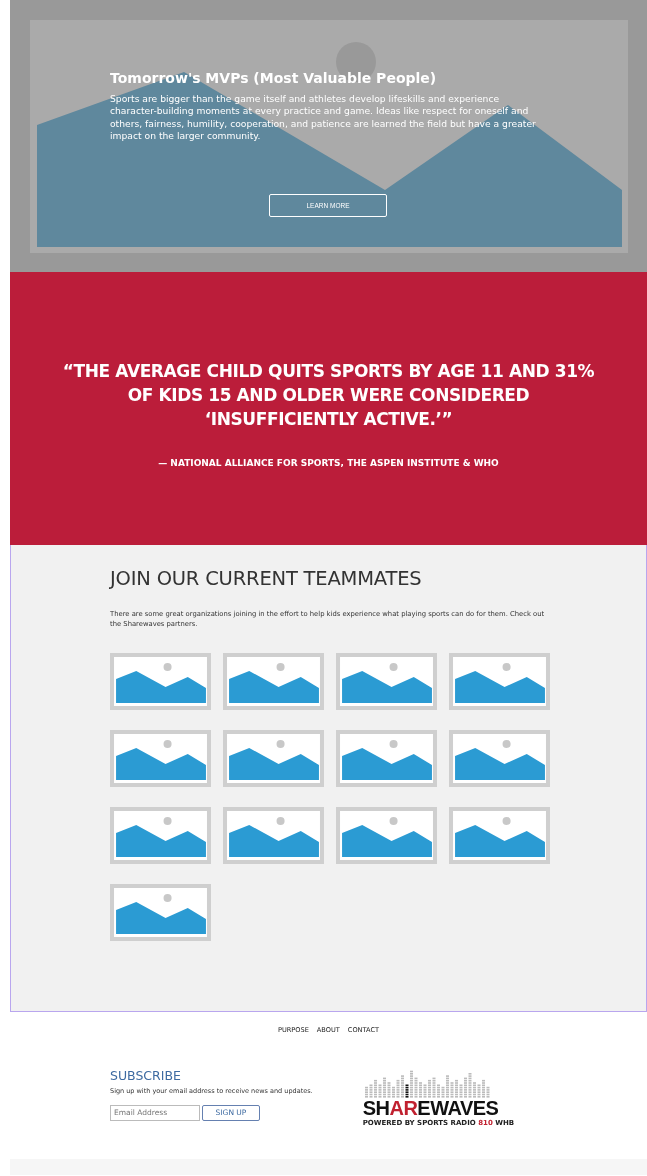 The image size is (647, 1176). Describe the element at coordinates (328, 395) in the screenshot. I see `quote-text: “THE AVERAGE CHILD QUITS SPORTS BY AGE 11 AND 31% OF KIDS 15 AND OLDER WERE CONSIDERED ‘INSUFFICIENTLY ACTIVE.’”` at that location.